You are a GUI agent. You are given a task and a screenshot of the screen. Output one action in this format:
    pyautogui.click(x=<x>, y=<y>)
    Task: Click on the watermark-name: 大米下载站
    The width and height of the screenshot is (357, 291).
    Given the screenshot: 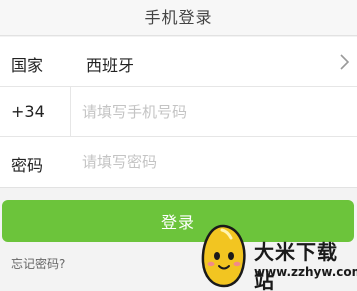 What is the action you would take?
    pyautogui.click(x=296, y=265)
    